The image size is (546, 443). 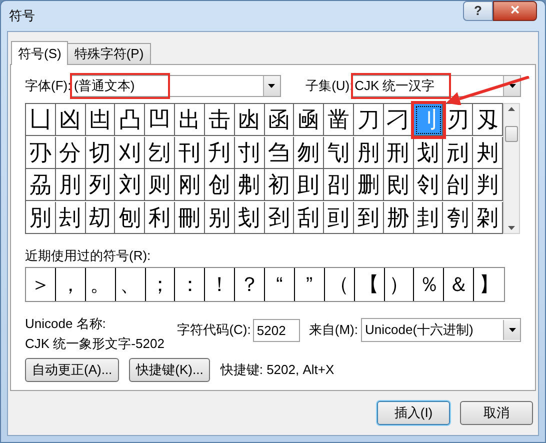 I want to click on symbol-cell: 创, so click(x=219, y=185).